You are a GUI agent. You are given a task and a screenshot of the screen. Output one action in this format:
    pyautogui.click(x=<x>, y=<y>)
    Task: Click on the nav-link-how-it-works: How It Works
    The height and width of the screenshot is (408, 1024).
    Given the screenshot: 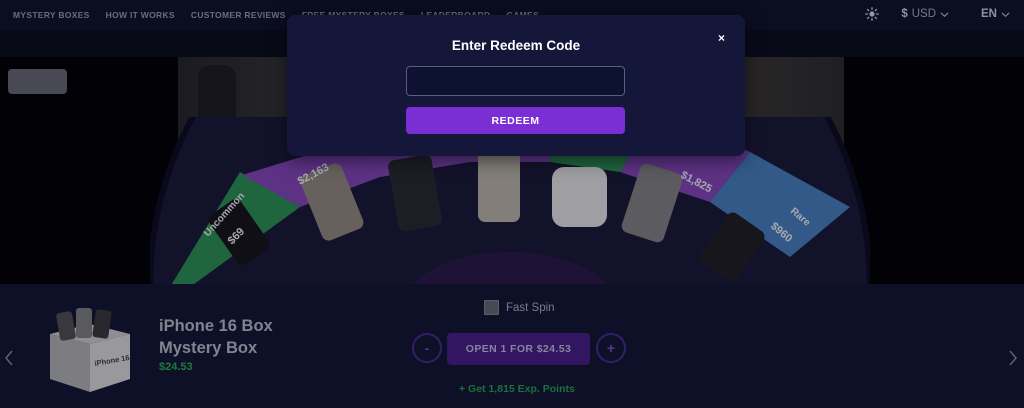 What is the action you would take?
    pyautogui.click(x=140, y=15)
    